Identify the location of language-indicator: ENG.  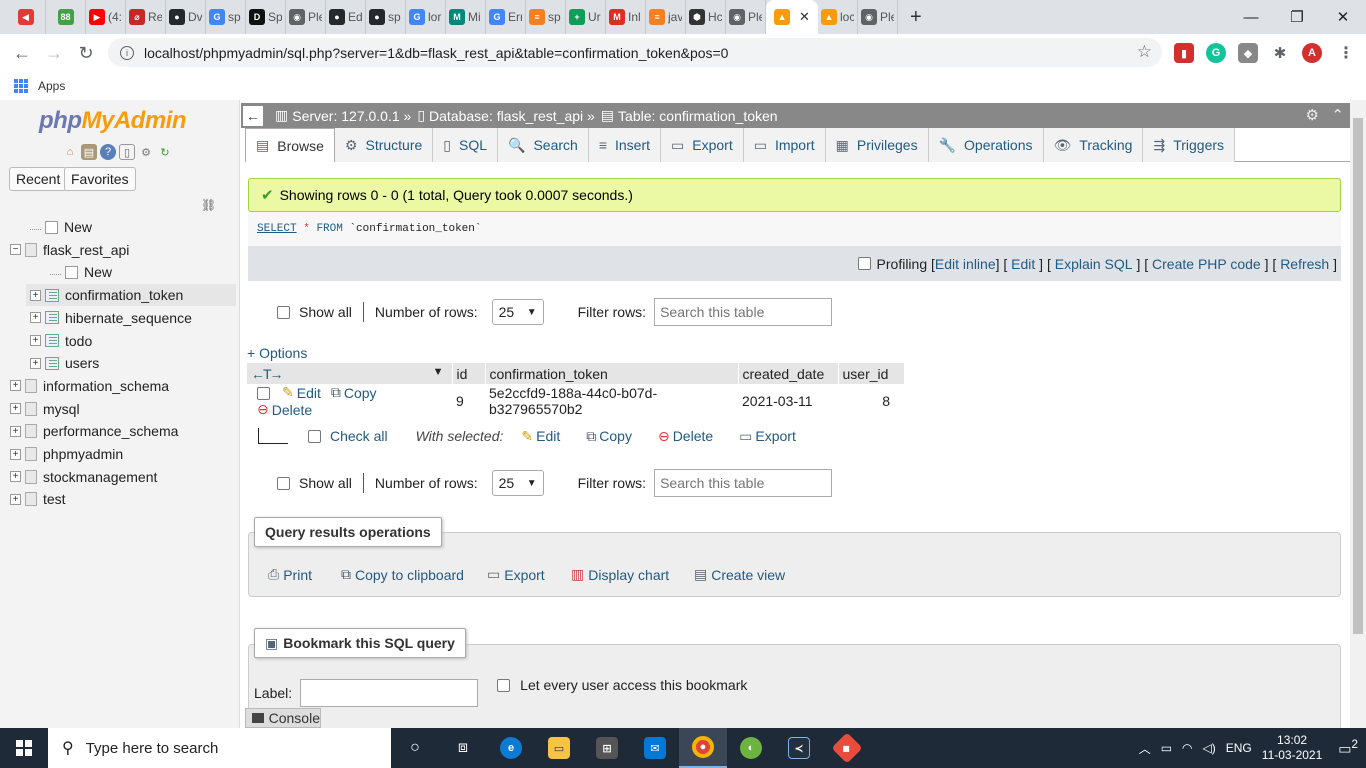
(1239, 748).